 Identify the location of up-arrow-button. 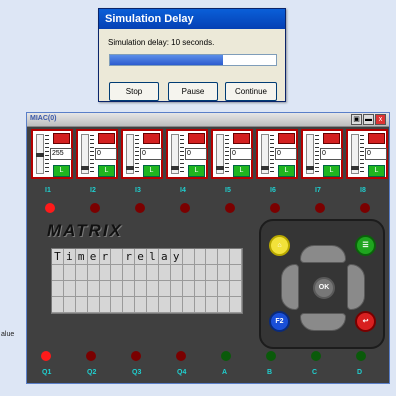
(323, 254).